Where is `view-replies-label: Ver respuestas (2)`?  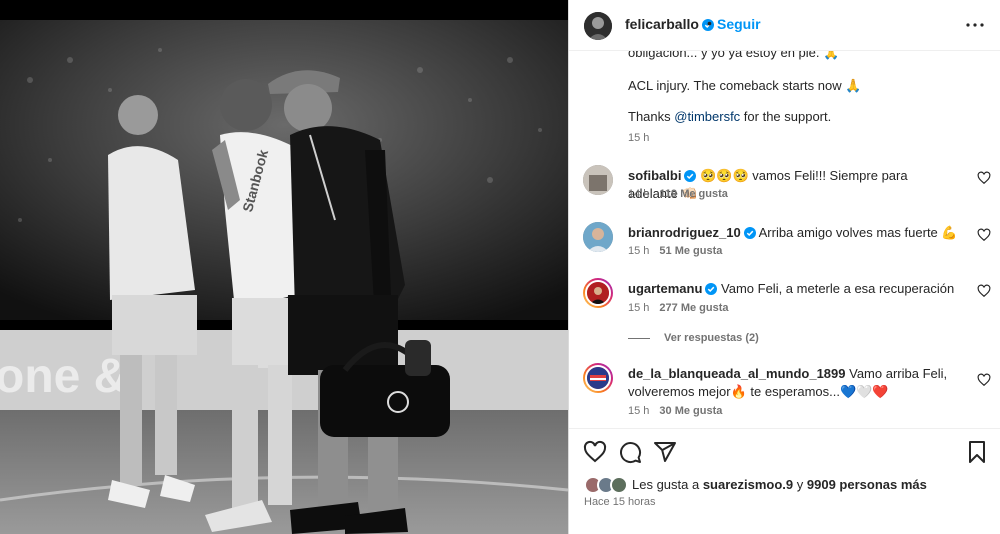 view-replies-label: Ver respuestas (2) is located at coordinates (711, 338).